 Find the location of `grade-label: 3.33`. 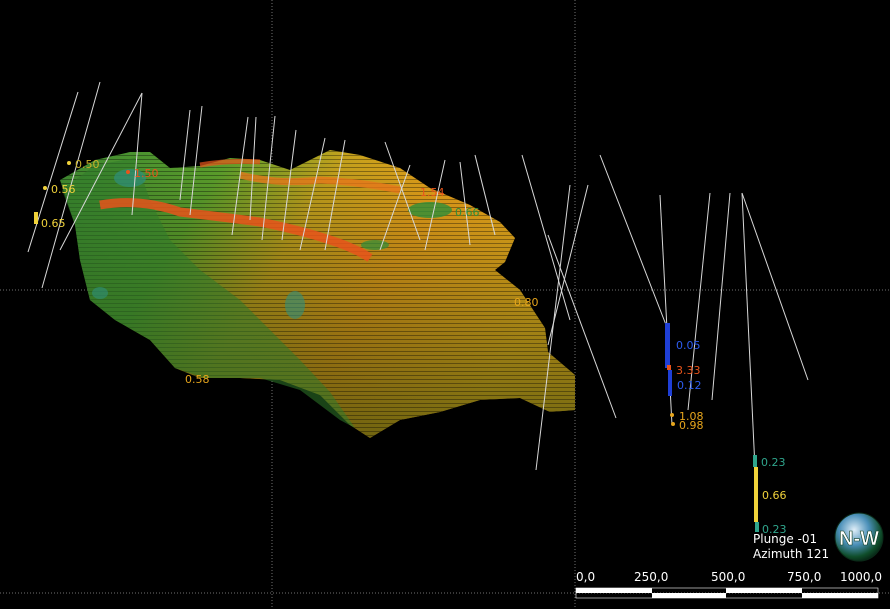

grade-label: 3.33 is located at coordinates (688, 370).